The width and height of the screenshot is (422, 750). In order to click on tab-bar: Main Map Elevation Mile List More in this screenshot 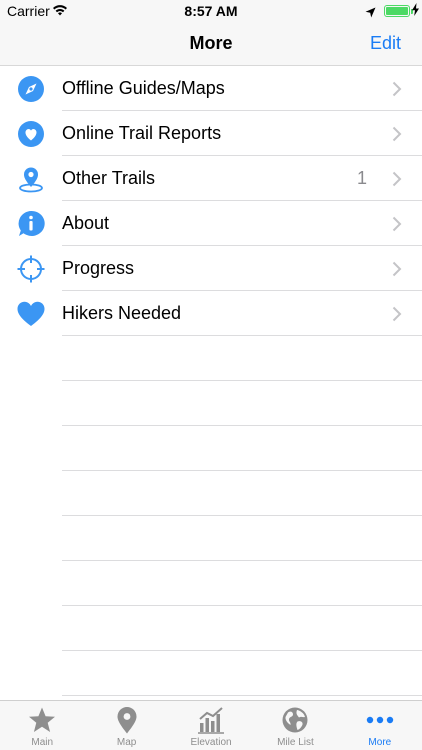, I will do `click(211, 725)`.